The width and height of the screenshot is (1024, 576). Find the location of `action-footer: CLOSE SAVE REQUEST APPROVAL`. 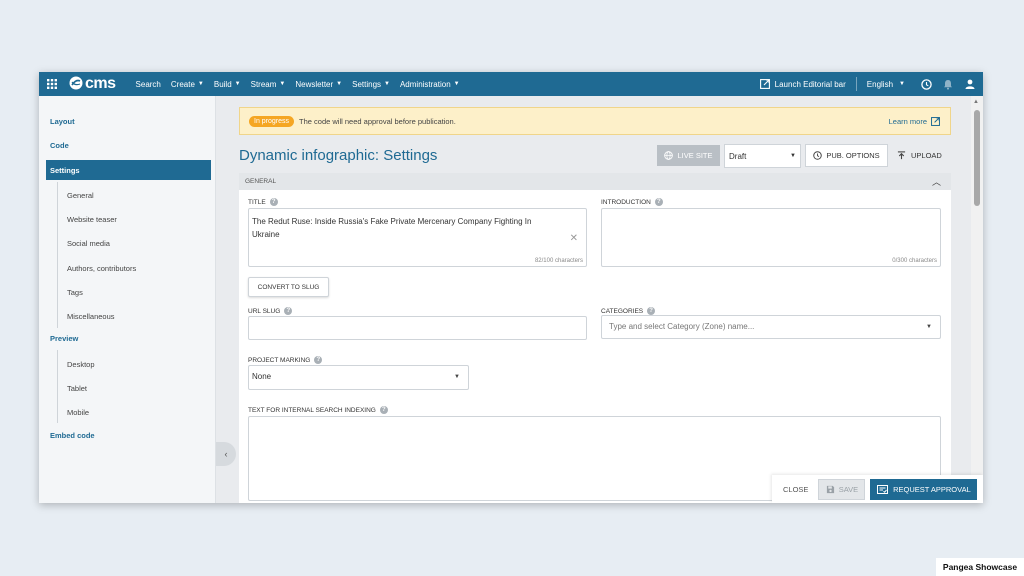

action-footer: CLOSE SAVE REQUEST APPROVAL is located at coordinates (877, 489).